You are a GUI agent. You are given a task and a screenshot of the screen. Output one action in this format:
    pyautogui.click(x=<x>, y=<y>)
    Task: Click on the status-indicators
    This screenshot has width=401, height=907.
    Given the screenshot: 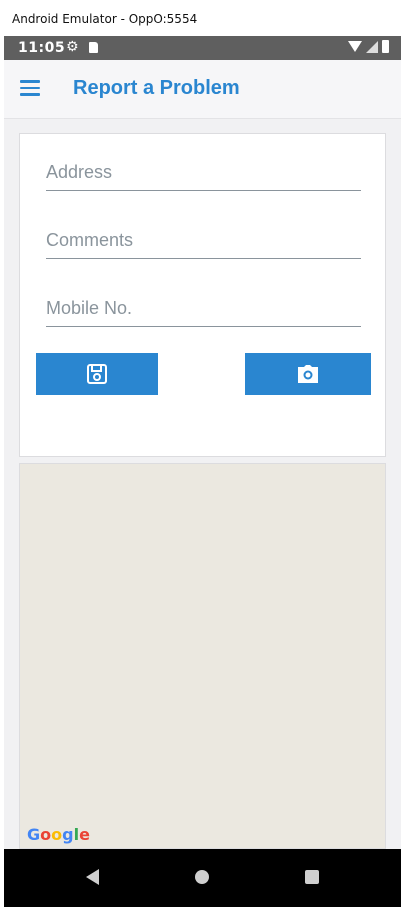 What is the action you would take?
    pyautogui.click(x=368, y=46)
    